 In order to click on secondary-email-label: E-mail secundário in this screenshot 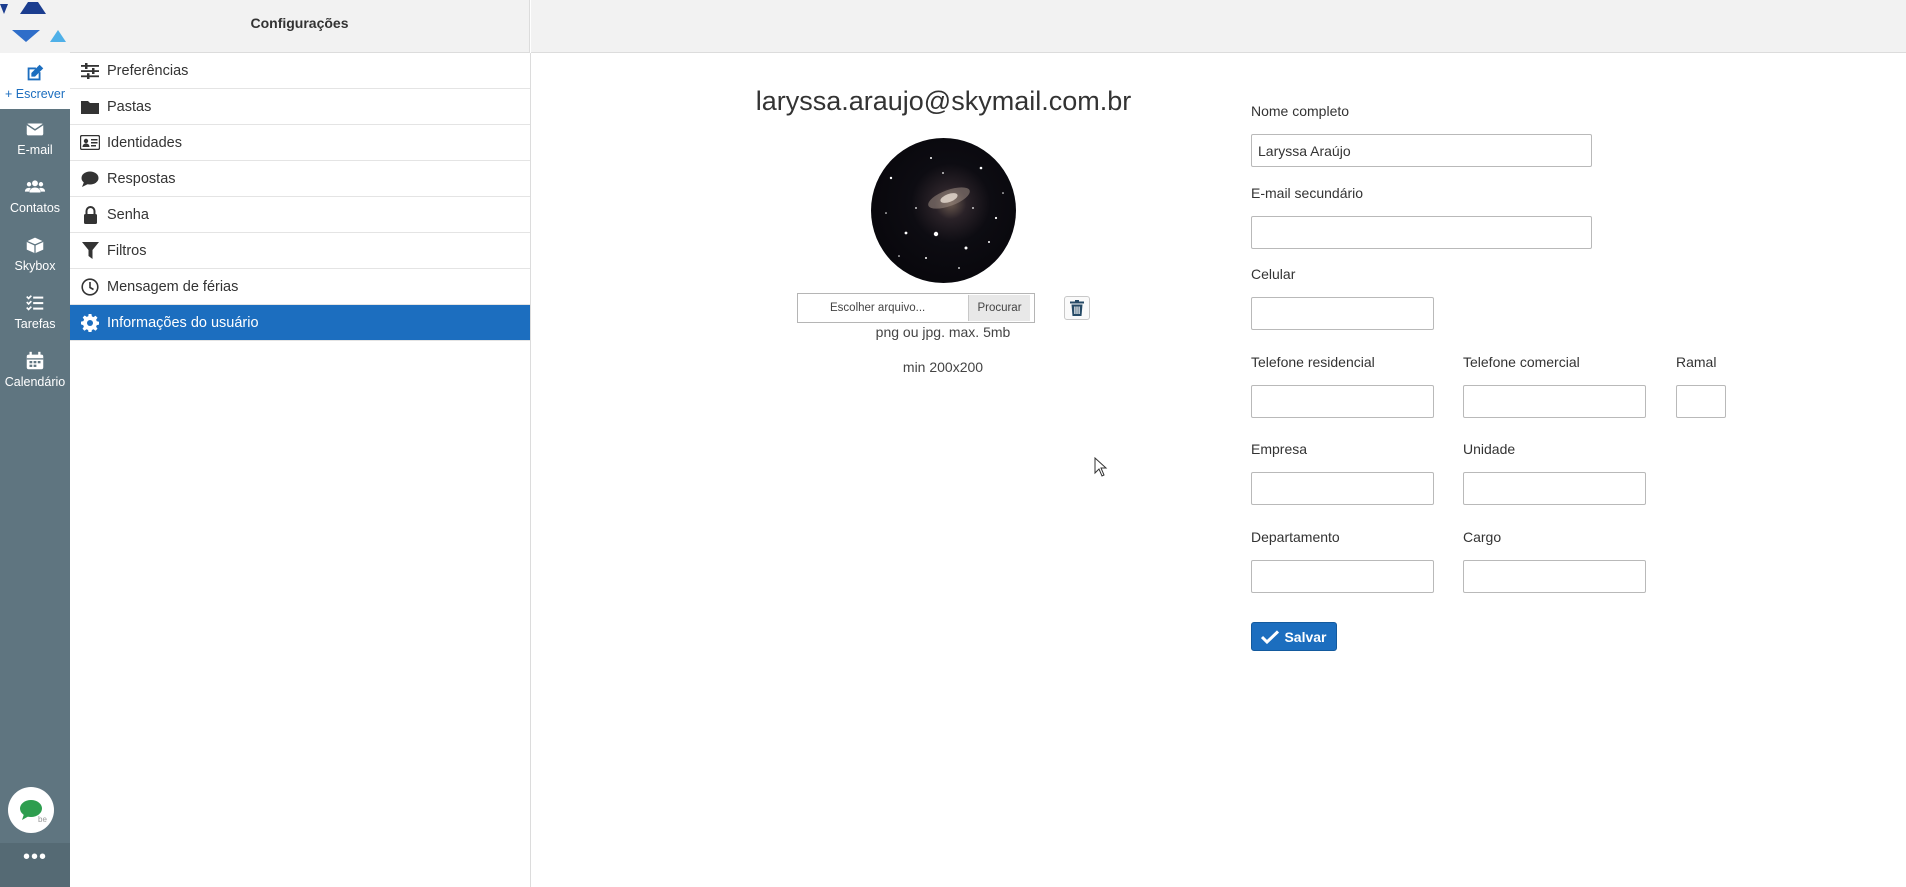, I will do `click(1307, 193)`.